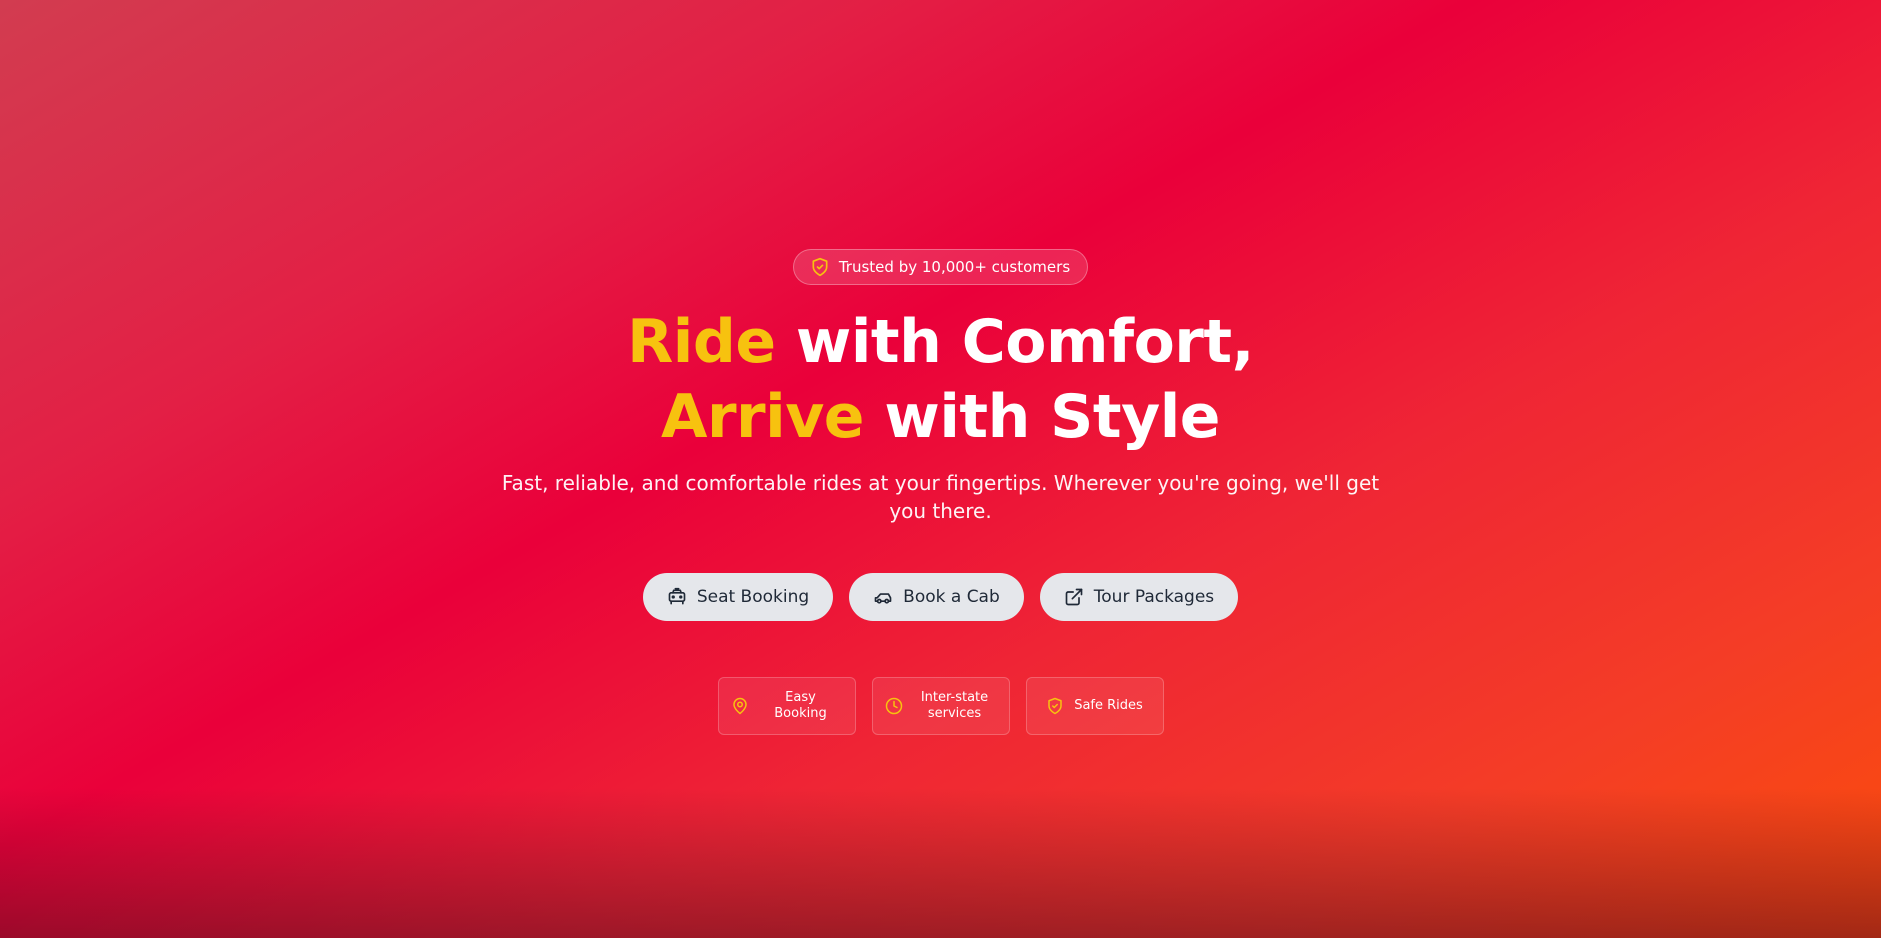 The width and height of the screenshot is (1881, 938). Describe the element at coordinates (1014, 342) in the screenshot. I see `headline-line1-rest: with Comfort,` at that location.